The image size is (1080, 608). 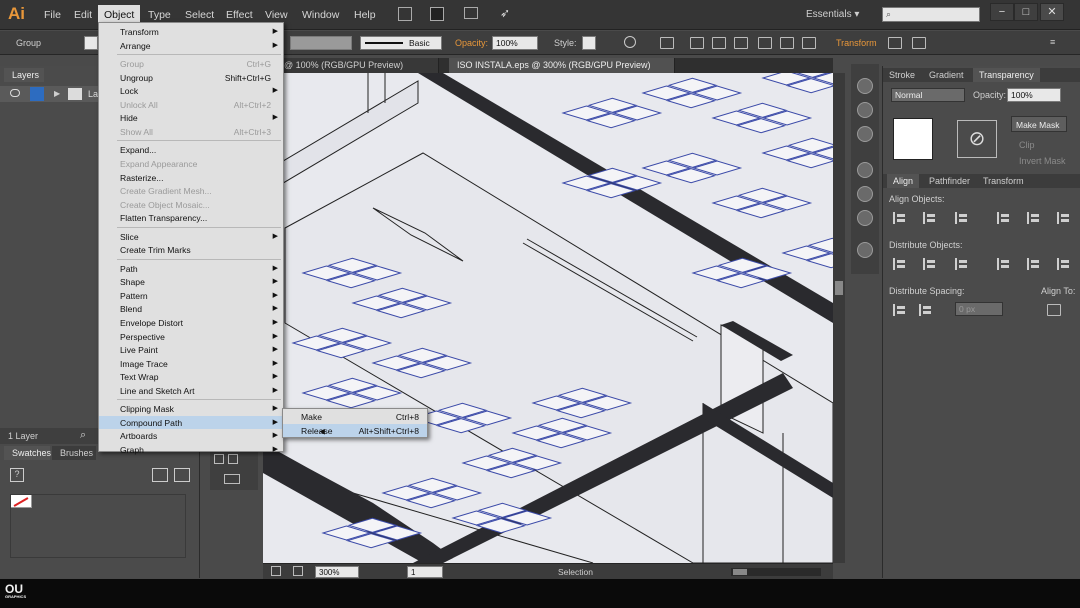 I want to click on menu-item-shape: Shape ▶, so click(x=191, y=282).